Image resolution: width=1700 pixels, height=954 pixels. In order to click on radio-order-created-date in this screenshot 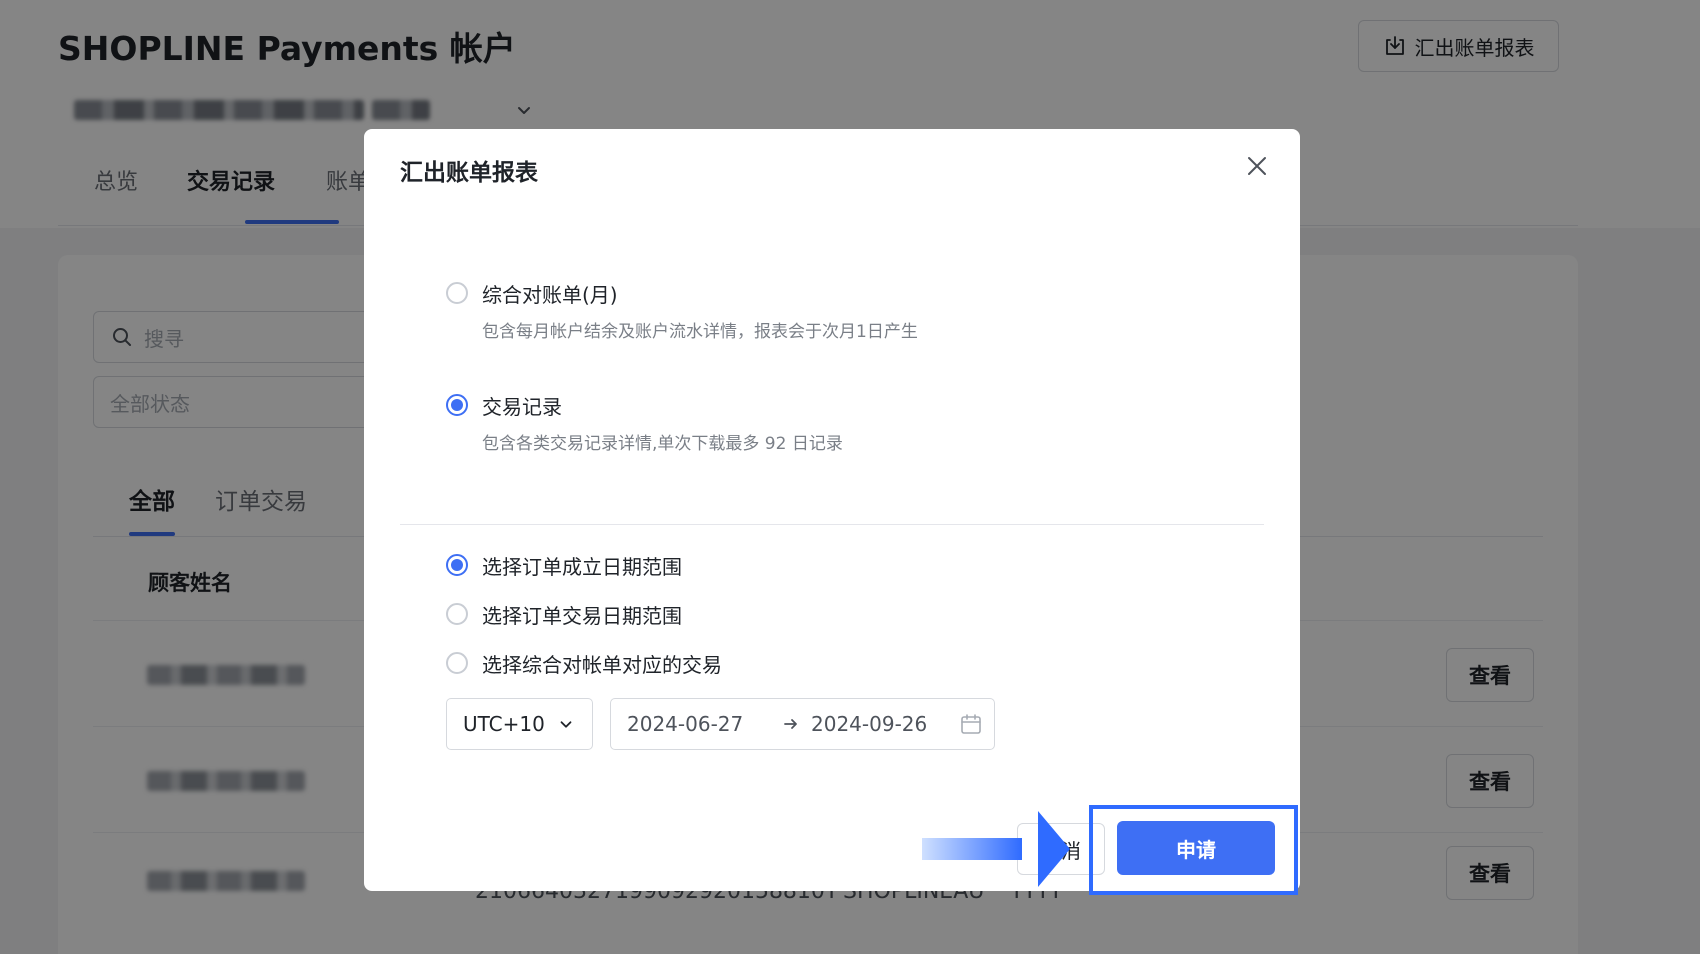, I will do `click(457, 565)`.